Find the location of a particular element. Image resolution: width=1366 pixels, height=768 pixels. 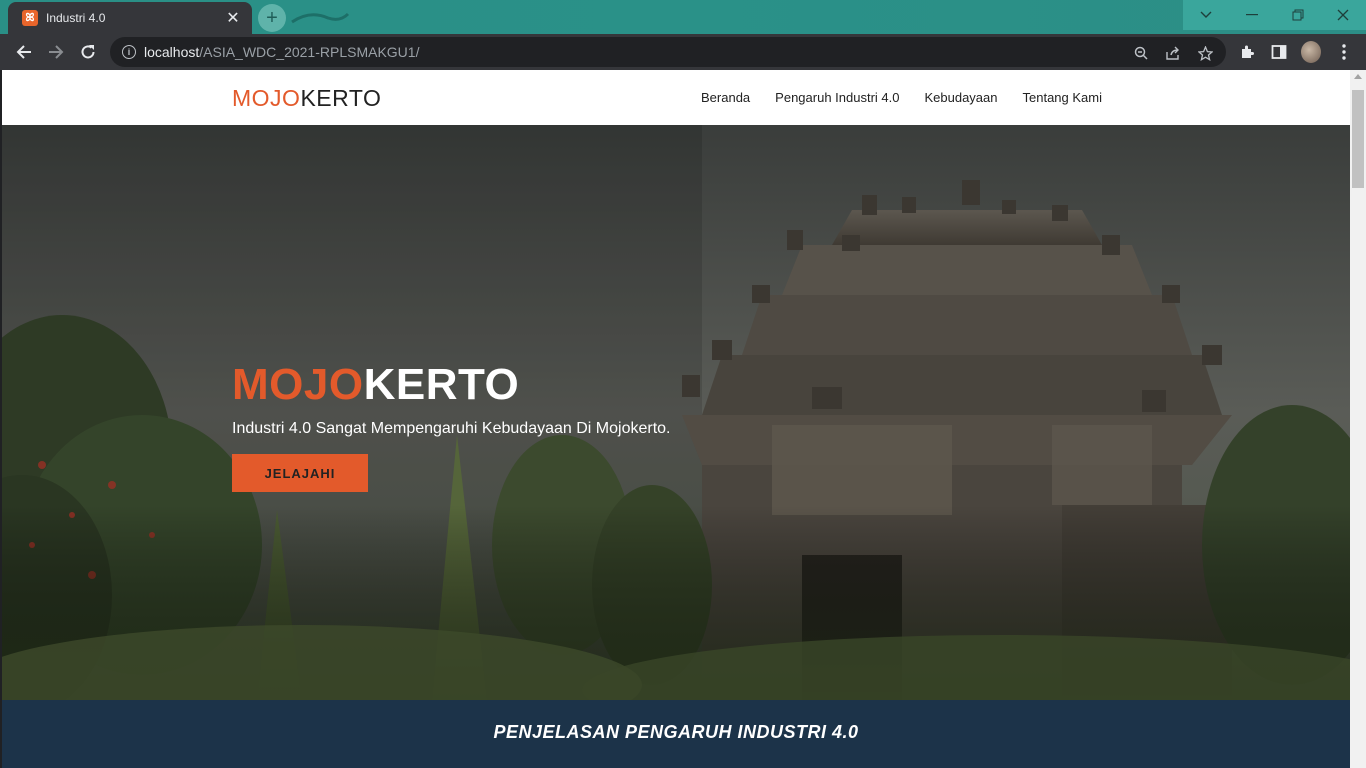

url-host: localhost is located at coordinates (172, 52).